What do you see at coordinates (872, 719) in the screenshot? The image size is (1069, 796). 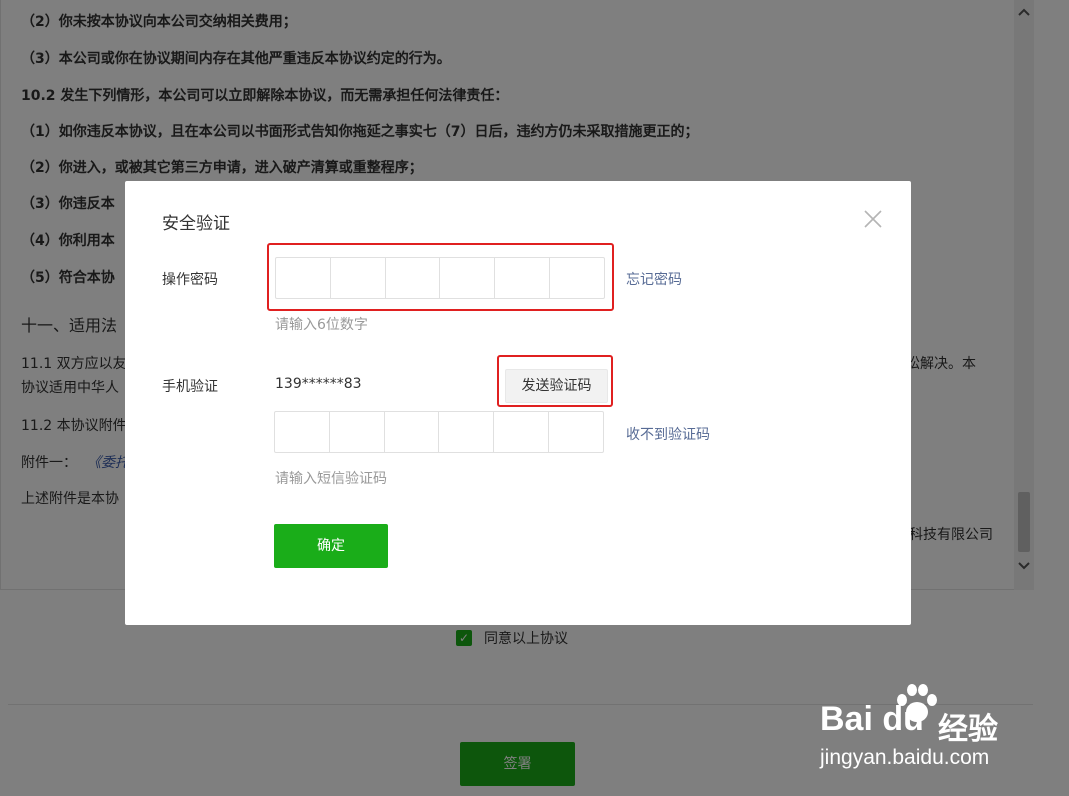 I see `watermark-logo-text: Bai du` at bounding box center [872, 719].